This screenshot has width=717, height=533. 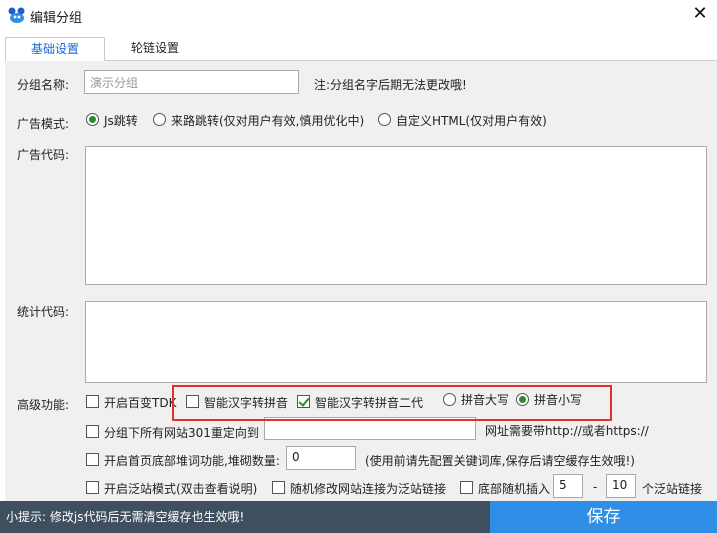 I want to click on advanced-label: 高级功能:, so click(x=43, y=405).